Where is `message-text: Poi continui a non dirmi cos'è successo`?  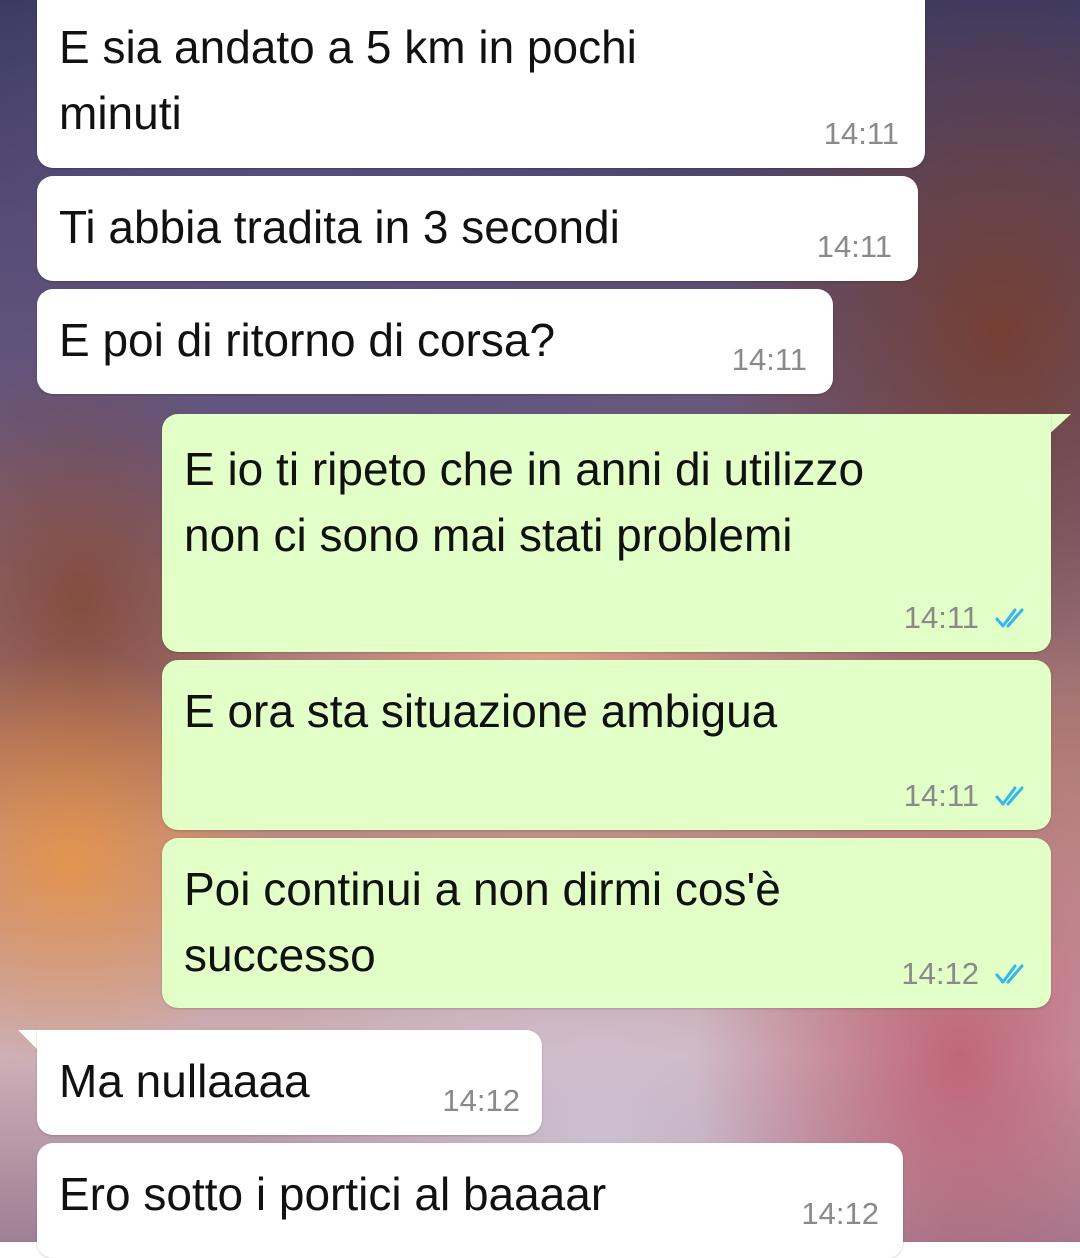 message-text: Poi continui a non dirmi cos'è successo is located at coordinates (482, 922).